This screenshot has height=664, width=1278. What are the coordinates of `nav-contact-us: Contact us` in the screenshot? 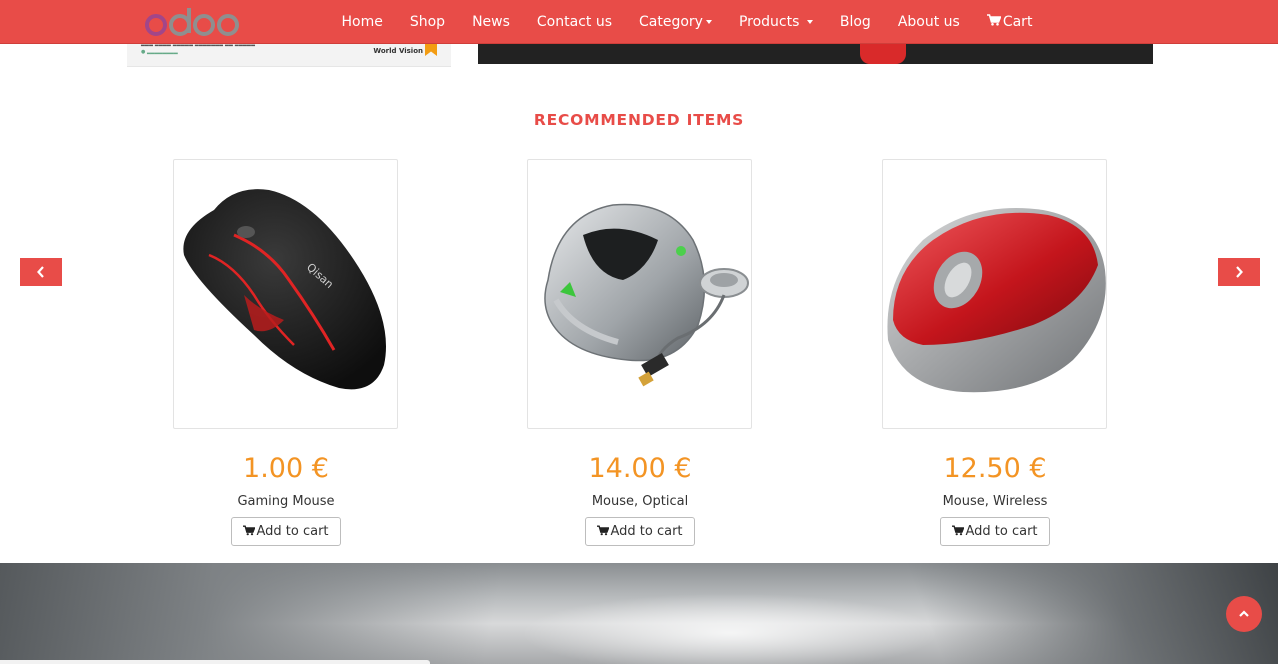 It's located at (574, 22).